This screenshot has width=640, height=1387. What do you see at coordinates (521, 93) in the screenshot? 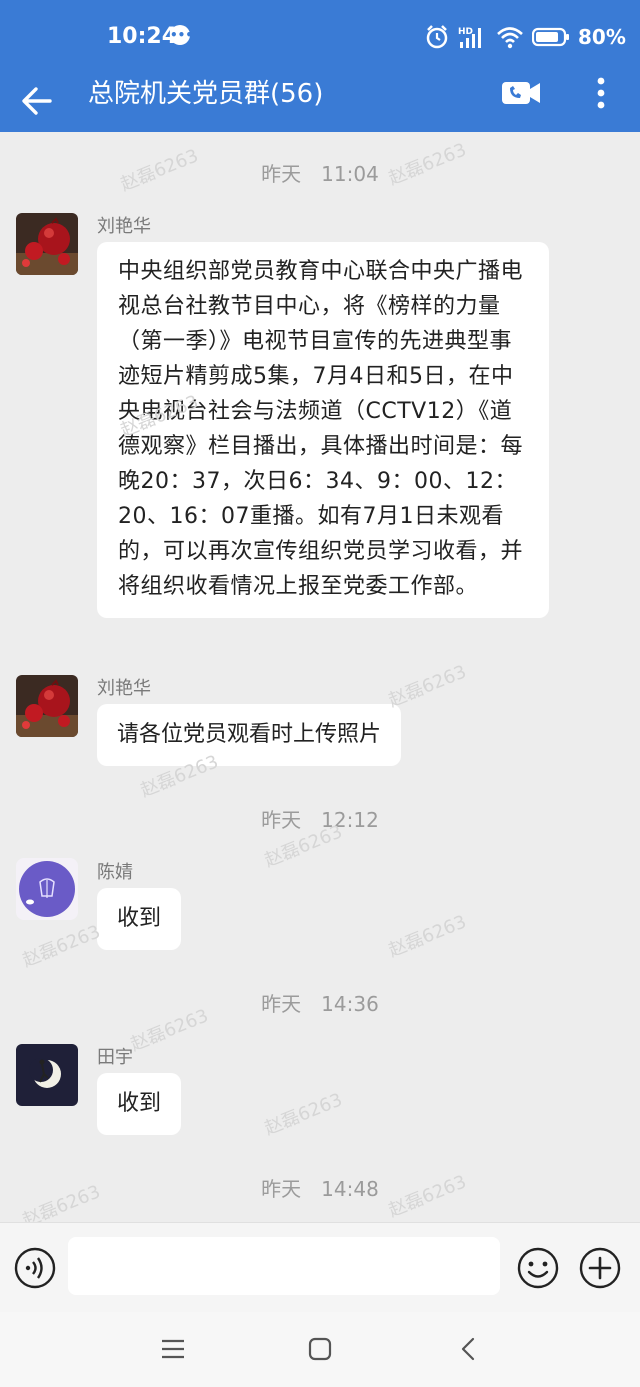
I see `video-call-icon` at bounding box center [521, 93].